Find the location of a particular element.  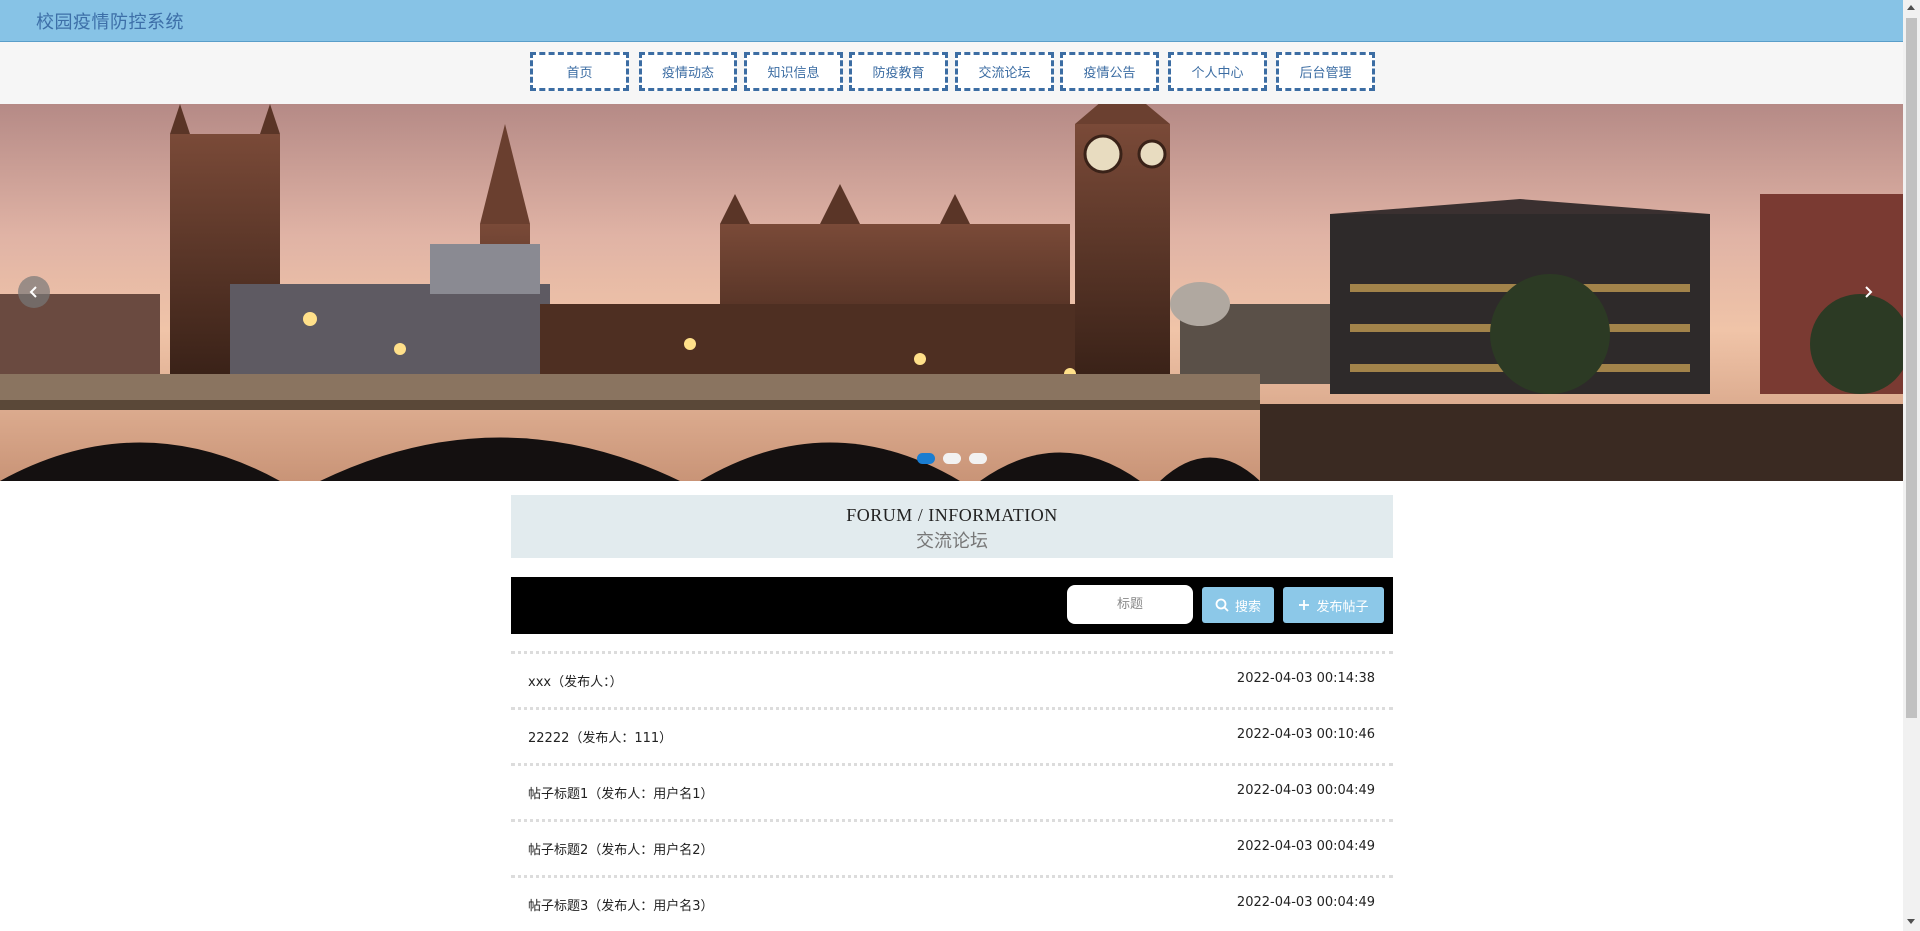

chevron-left-icon is located at coordinates (33, 292).